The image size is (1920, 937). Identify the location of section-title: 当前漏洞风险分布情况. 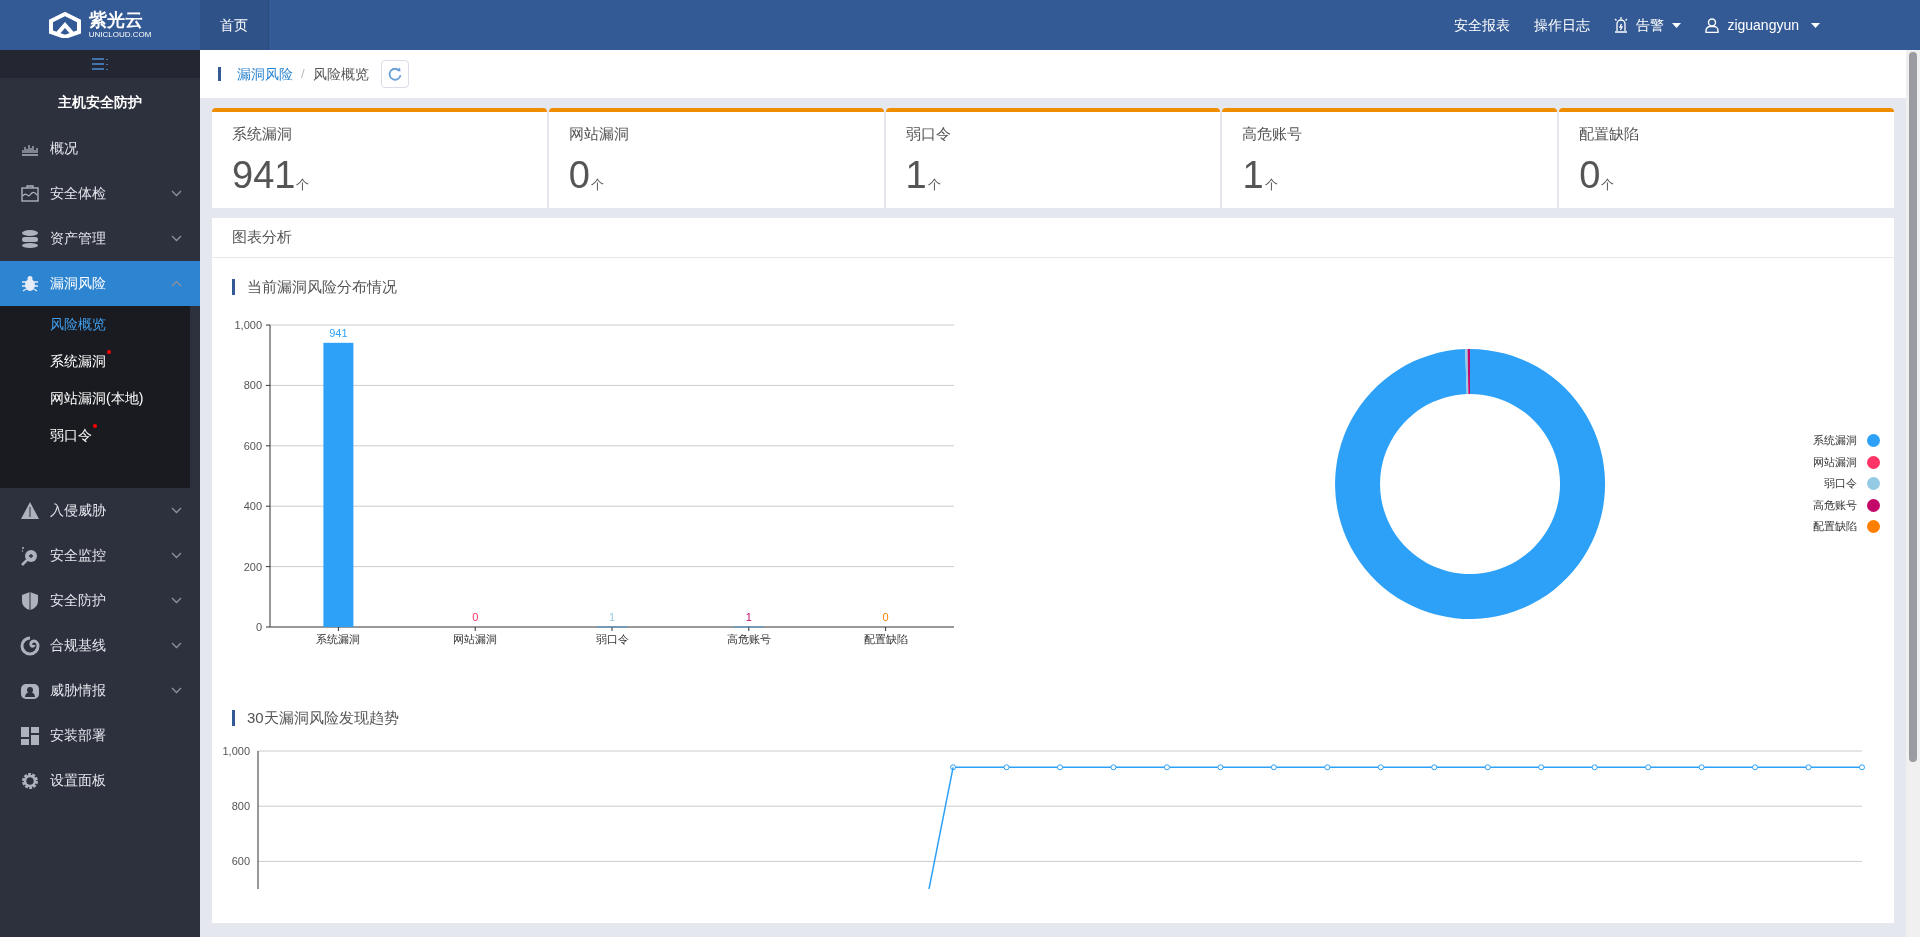
(322, 287).